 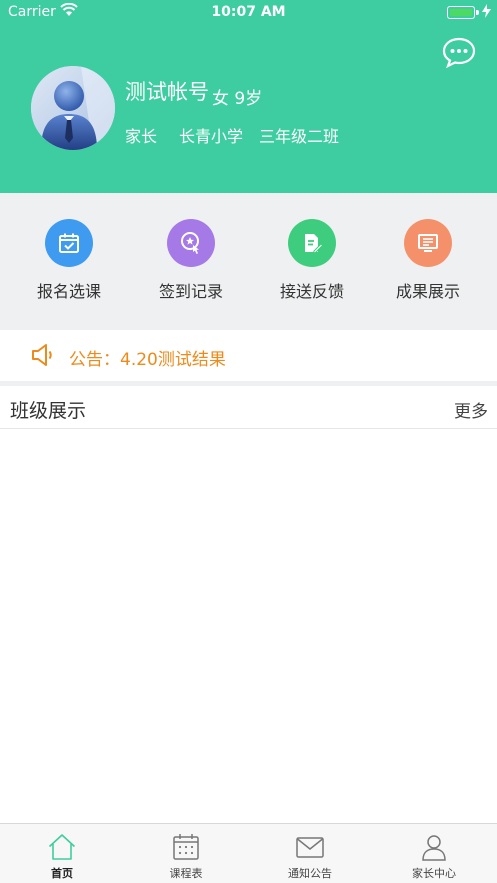 What do you see at coordinates (190, 291) in the screenshot?
I see `menu-label: 签到记录` at bounding box center [190, 291].